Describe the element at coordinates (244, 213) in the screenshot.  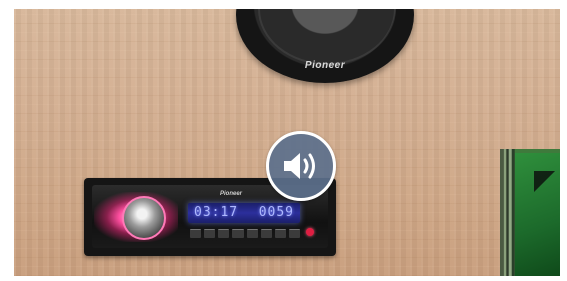
I see `stereo-display: 03:17 0059` at that location.